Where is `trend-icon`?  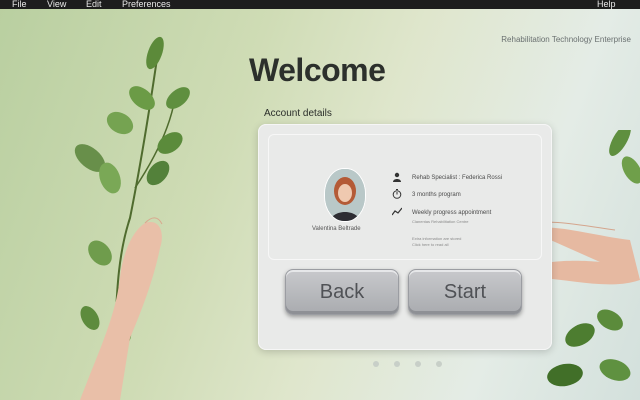
trend-icon is located at coordinates (397, 211).